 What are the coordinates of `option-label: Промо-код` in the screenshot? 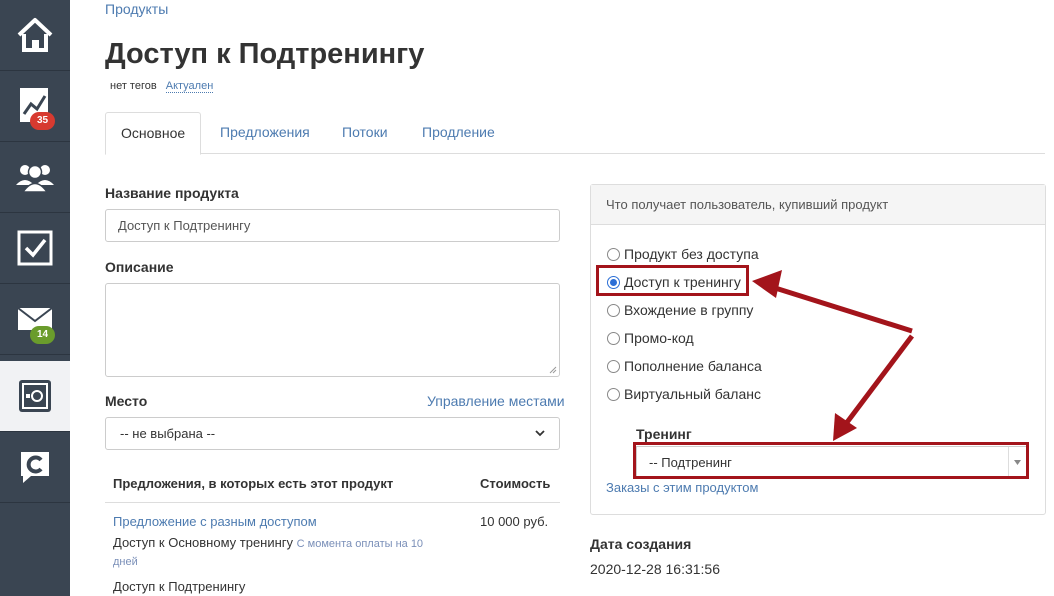 It's located at (659, 338).